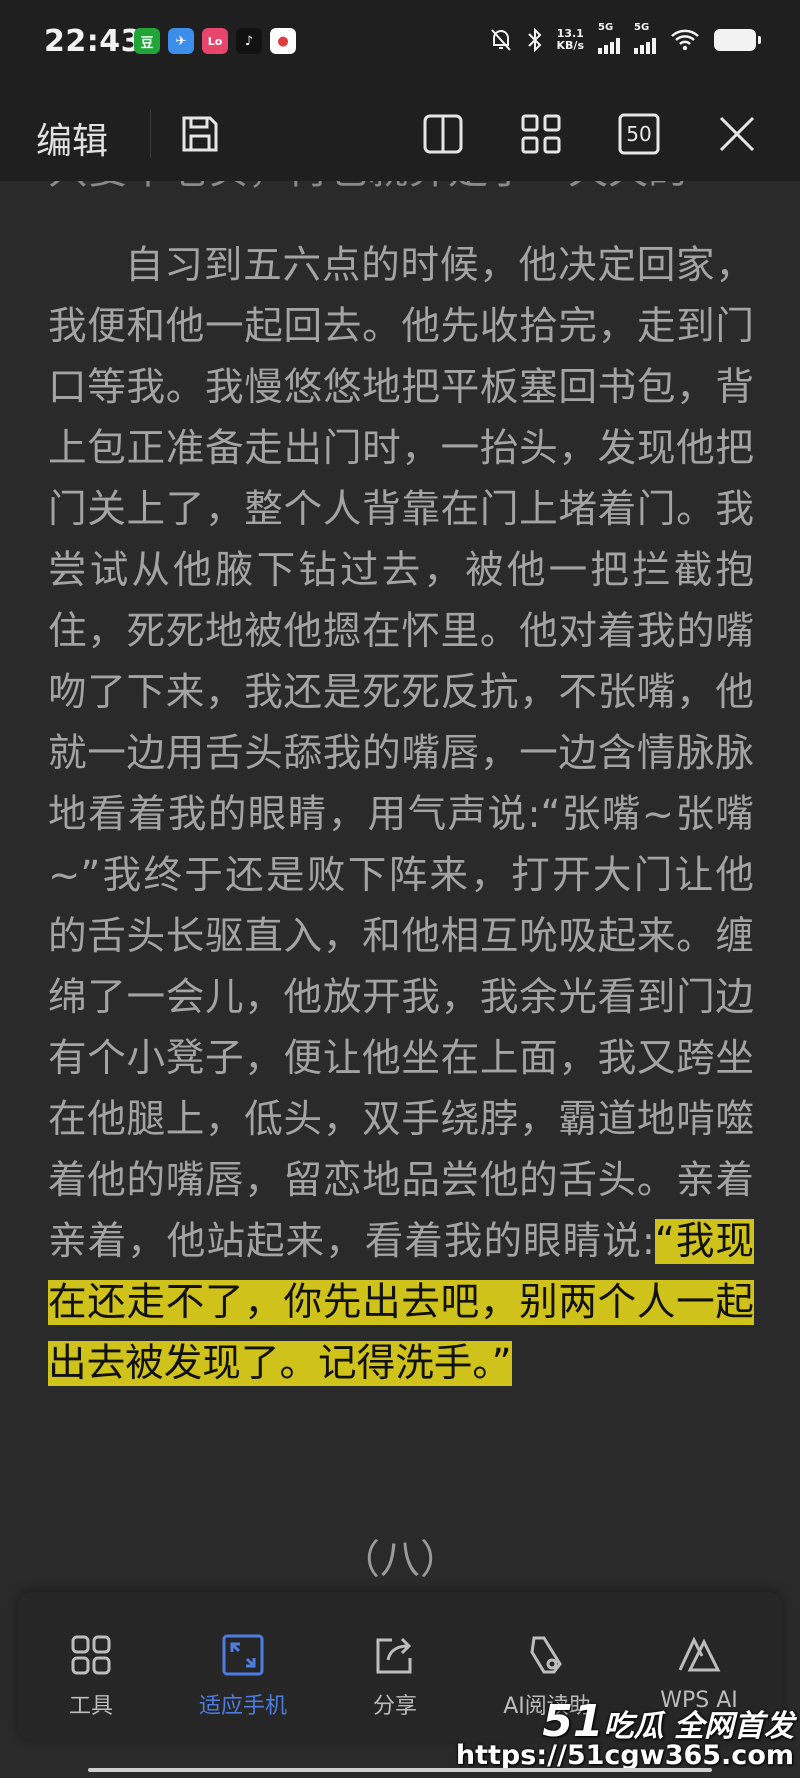  I want to click on reader-toolbar: 编辑 50, so click(400, 133).